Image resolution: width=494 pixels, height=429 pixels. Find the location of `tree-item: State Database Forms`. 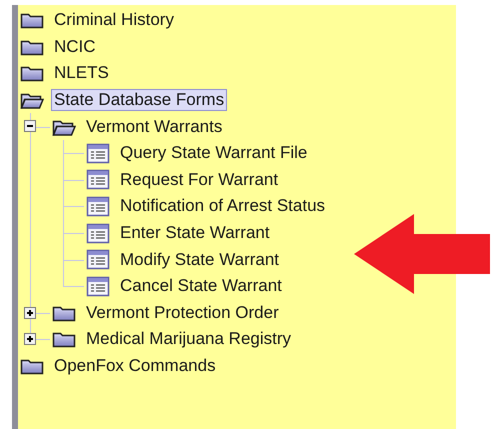

tree-item: State Database Forms is located at coordinates (139, 100).